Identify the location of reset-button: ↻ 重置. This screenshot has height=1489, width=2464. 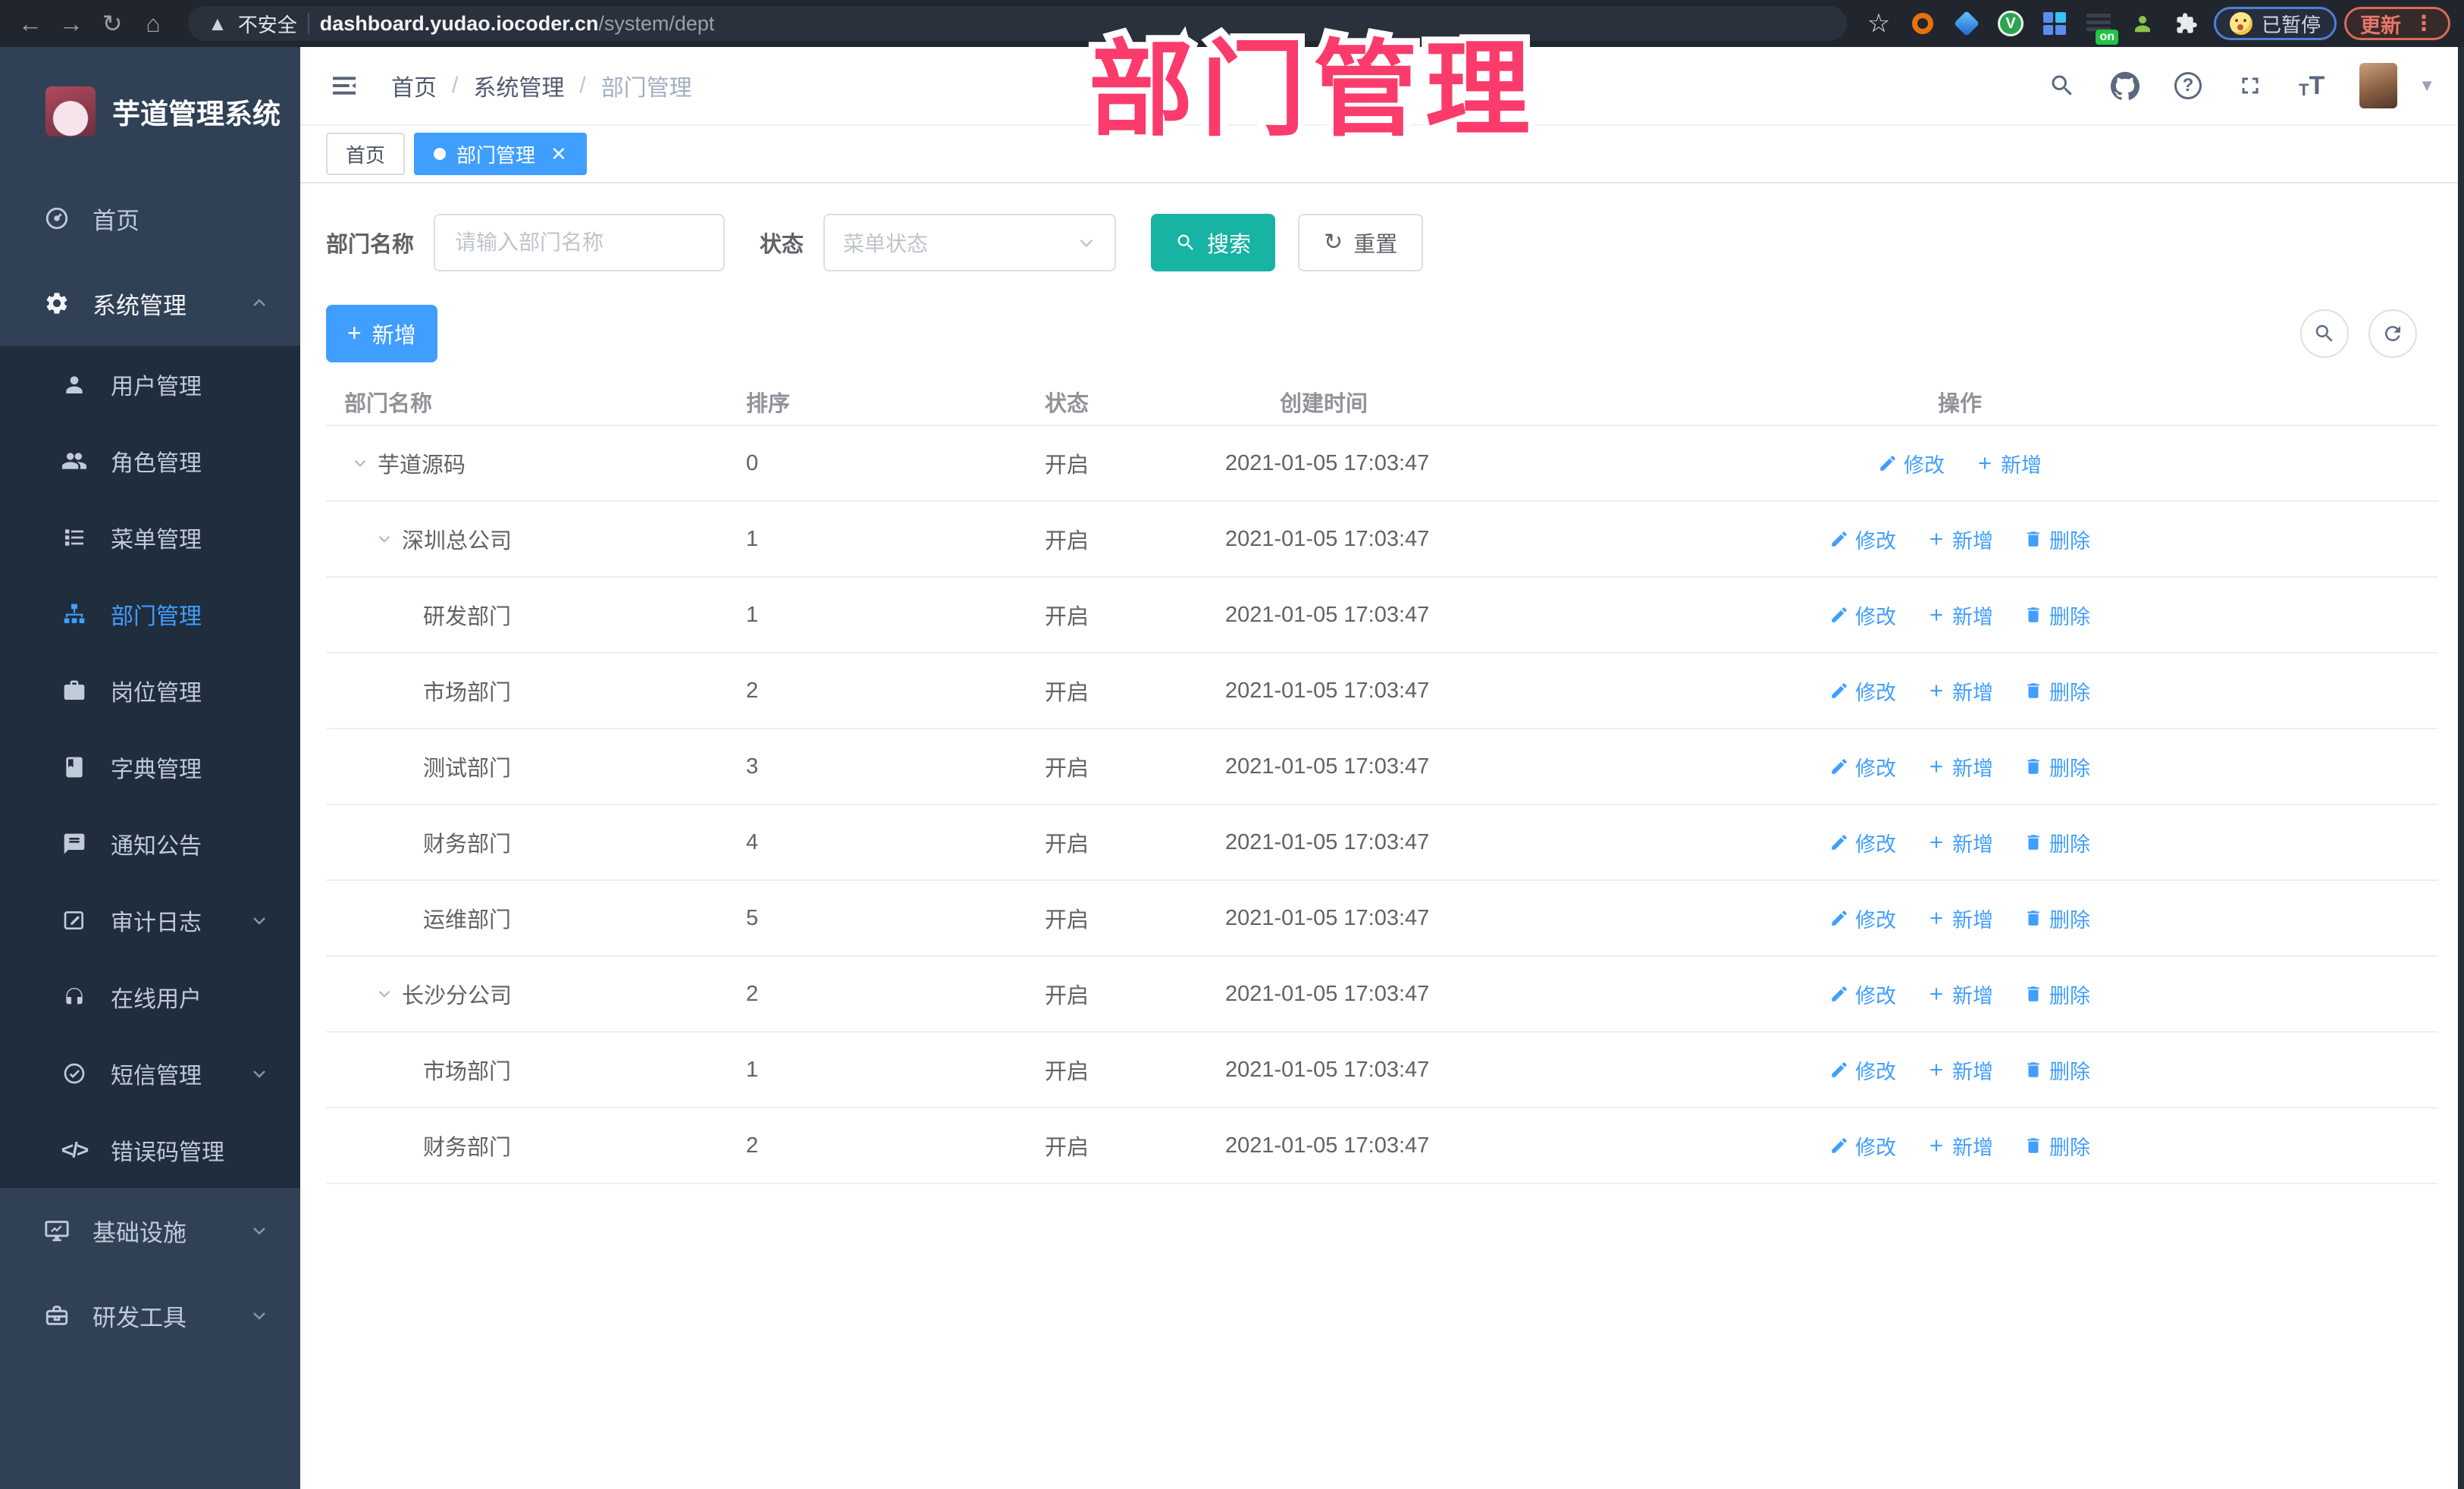
(1361, 243).